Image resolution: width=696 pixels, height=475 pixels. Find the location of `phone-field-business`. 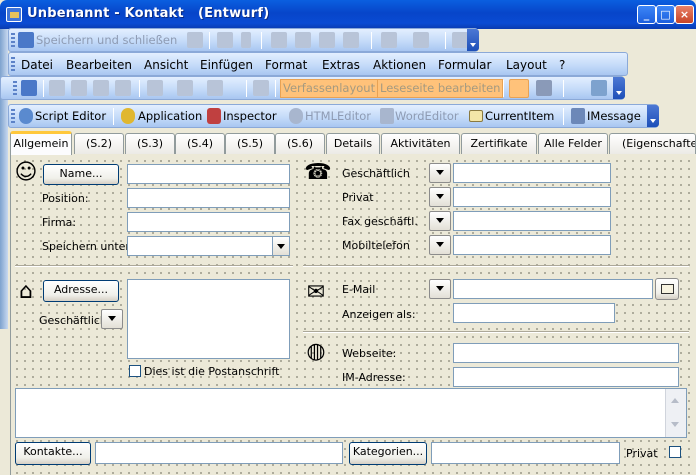

phone-field-business is located at coordinates (532, 173).